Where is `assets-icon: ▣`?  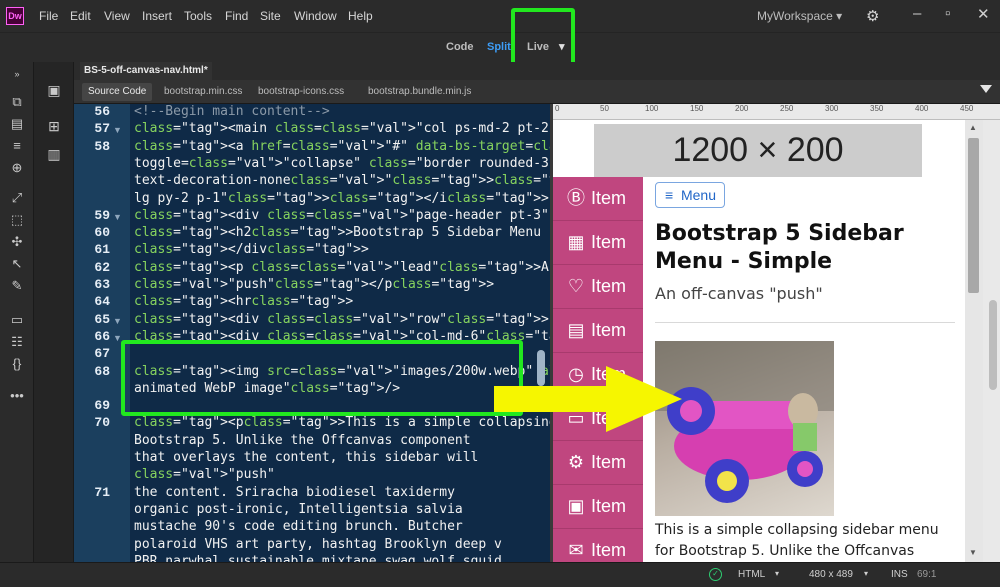 assets-icon: ▣ is located at coordinates (54, 91).